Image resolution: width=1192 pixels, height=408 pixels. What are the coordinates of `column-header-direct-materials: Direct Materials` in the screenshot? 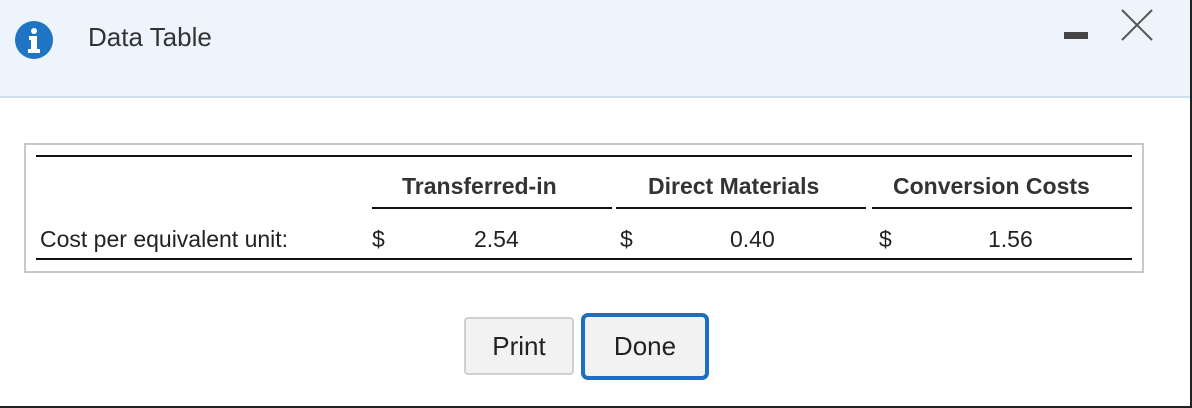 It's located at (734, 186).